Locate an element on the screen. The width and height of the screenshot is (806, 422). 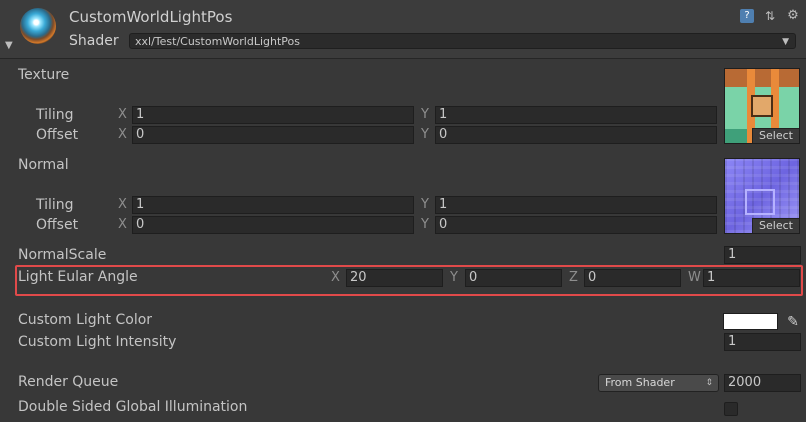
material-title: CustomWorldLightPos is located at coordinates (151, 17).